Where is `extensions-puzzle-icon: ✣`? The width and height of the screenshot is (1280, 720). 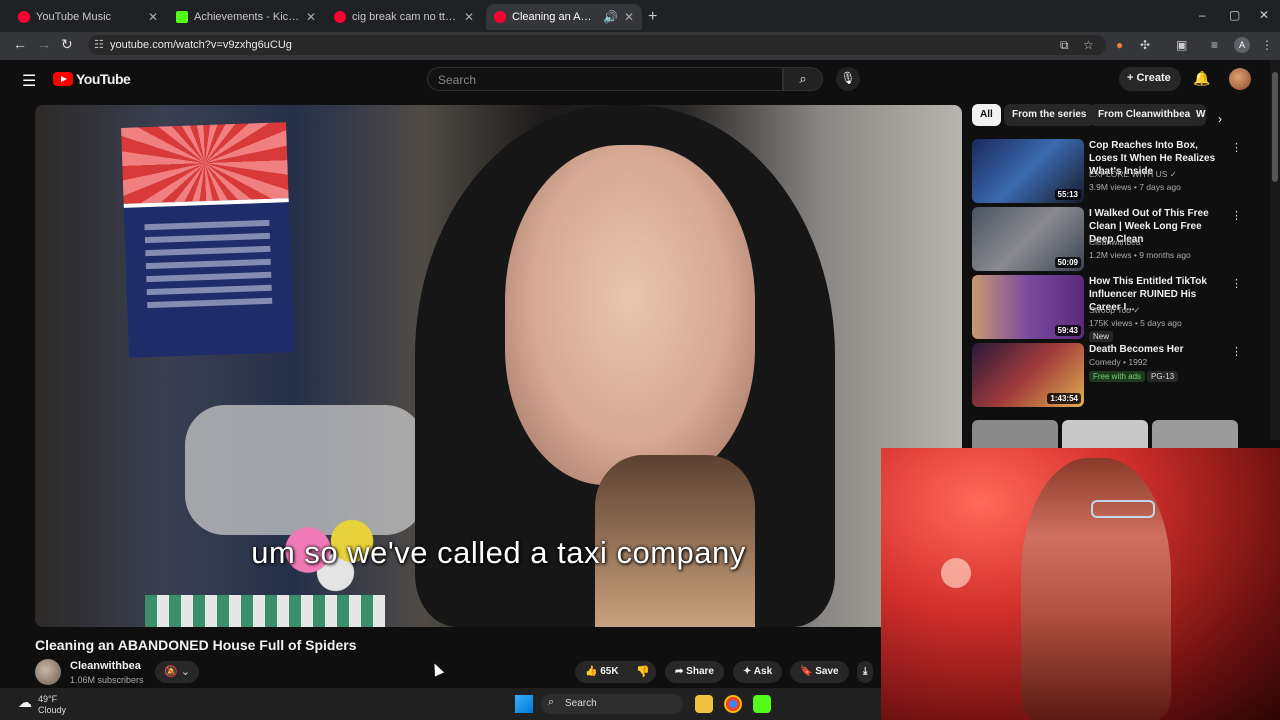 extensions-puzzle-icon: ✣ is located at coordinates (1145, 45).